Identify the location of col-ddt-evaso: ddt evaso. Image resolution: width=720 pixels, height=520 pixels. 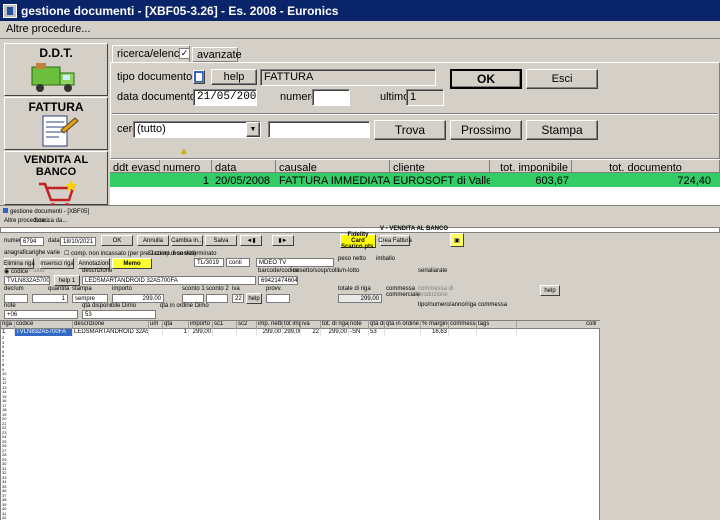
(135, 166).